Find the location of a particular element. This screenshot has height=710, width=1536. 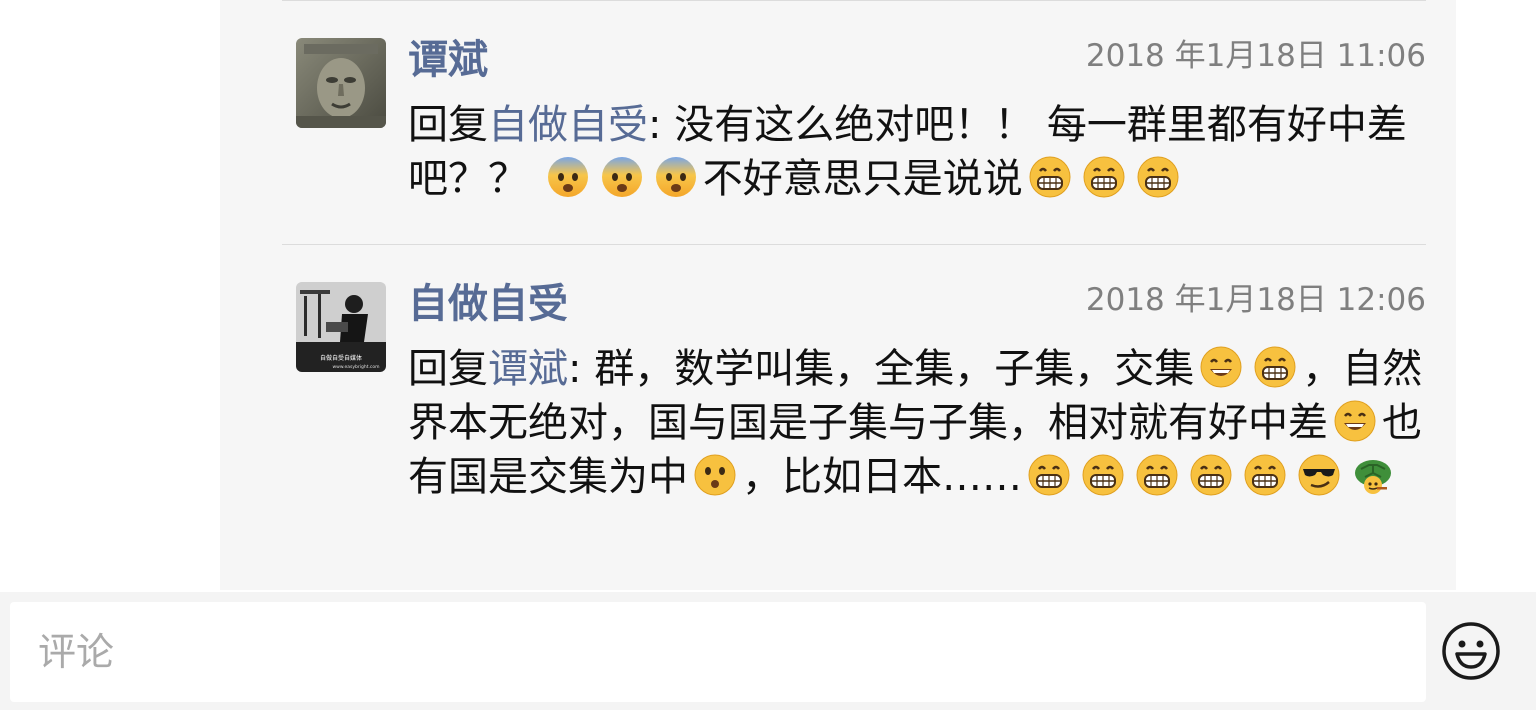

comment-input is located at coordinates (718, 652).